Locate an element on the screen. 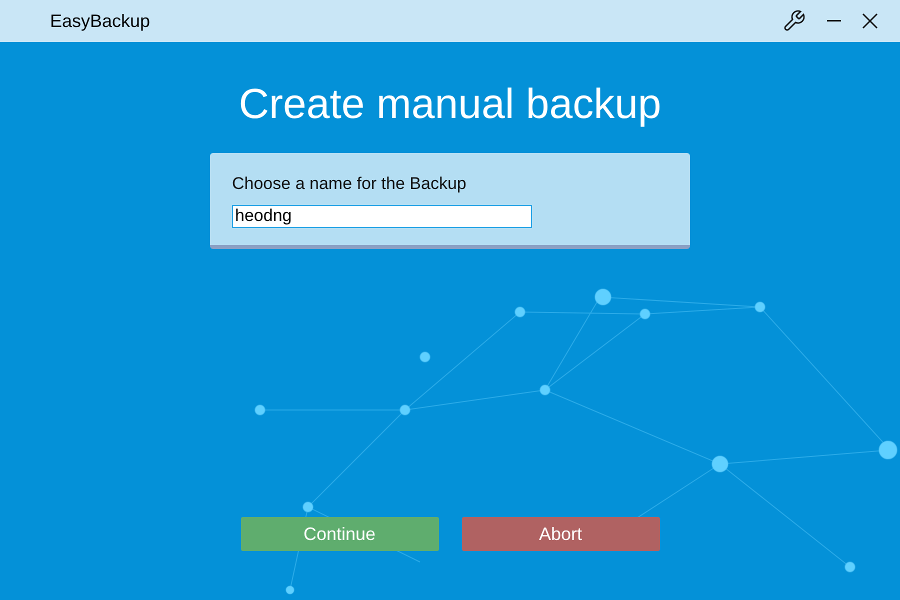  field-label: Choose a name for the Backup is located at coordinates (350, 184).